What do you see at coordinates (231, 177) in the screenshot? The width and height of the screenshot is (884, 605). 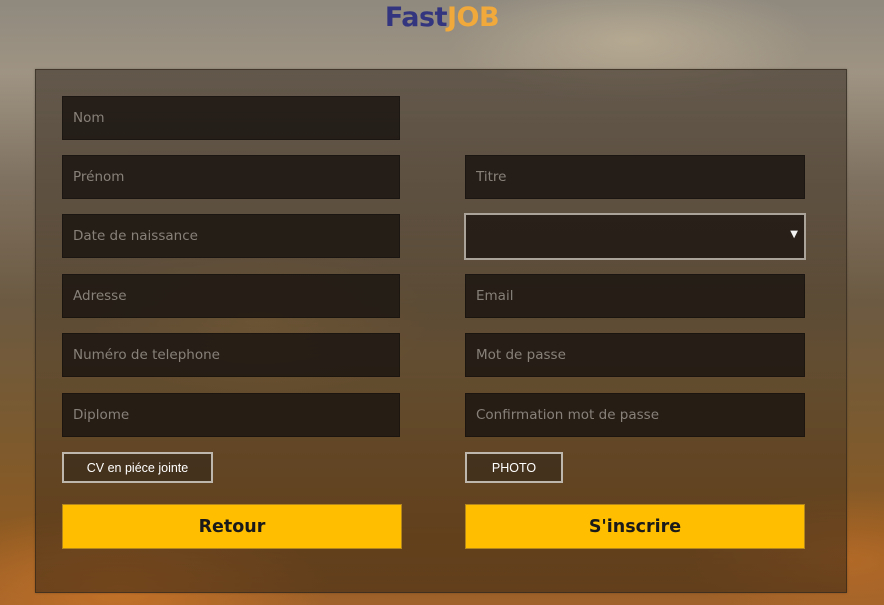 I see `prenom-input` at bounding box center [231, 177].